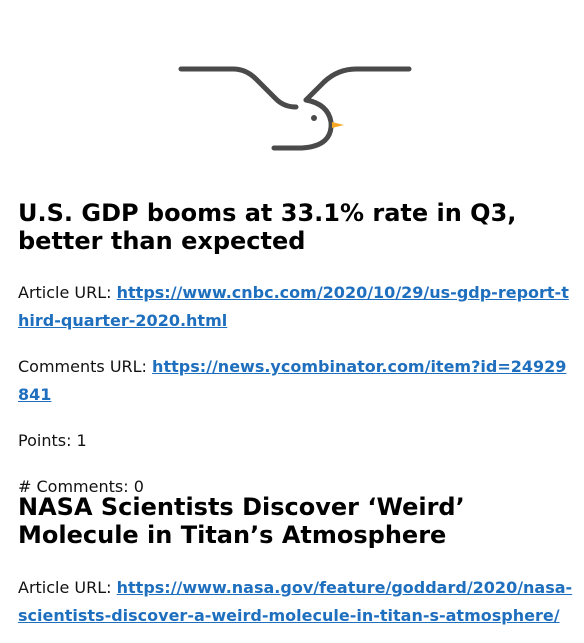  Describe the element at coordinates (82, 366) in the screenshot. I see `comments-url-label: Comments URL:` at that location.